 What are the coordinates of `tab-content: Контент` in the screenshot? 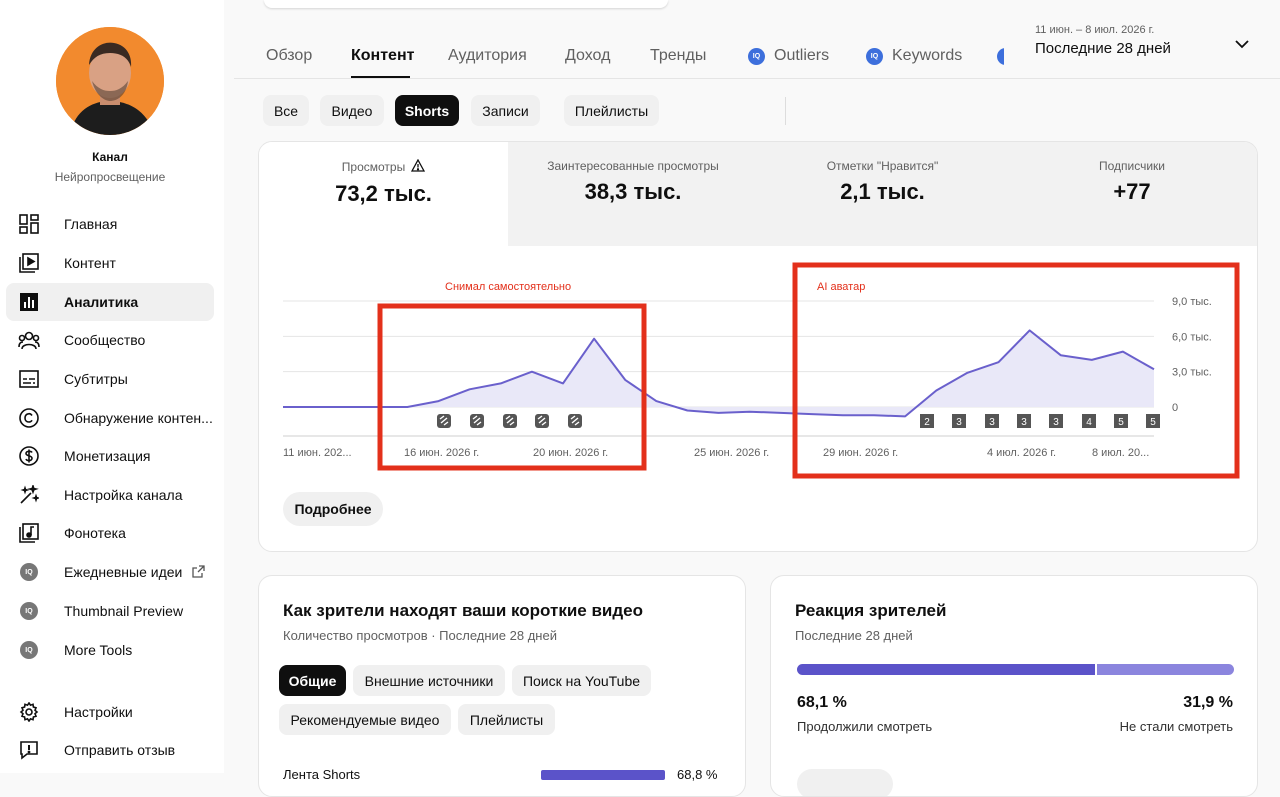 It's located at (382, 56).